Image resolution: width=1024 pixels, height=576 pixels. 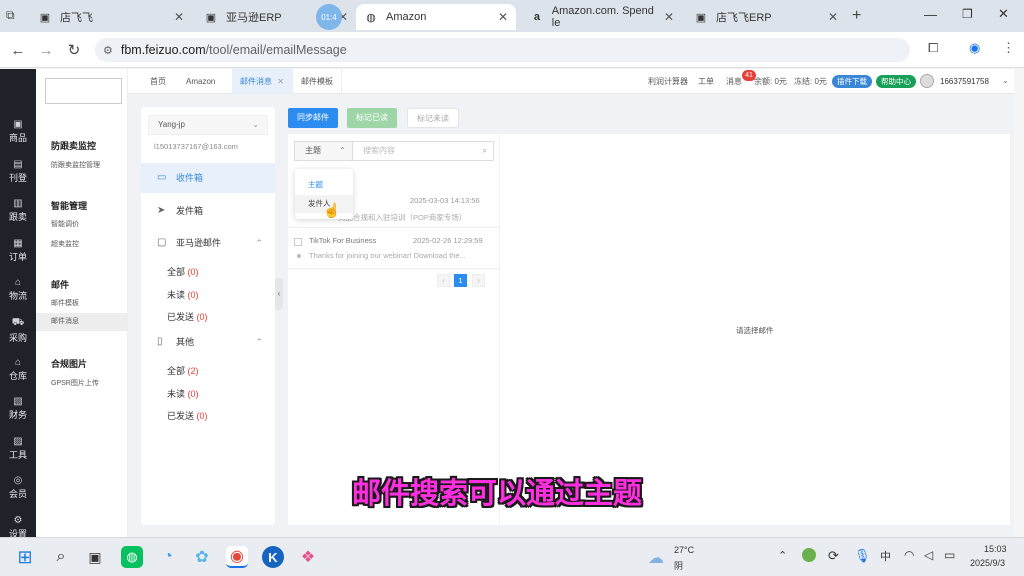 What do you see at coordinates (18, 487) in the screenshot?
I see `leftbar-item-member: ◎ 会员` at bounding box center [18, 487].